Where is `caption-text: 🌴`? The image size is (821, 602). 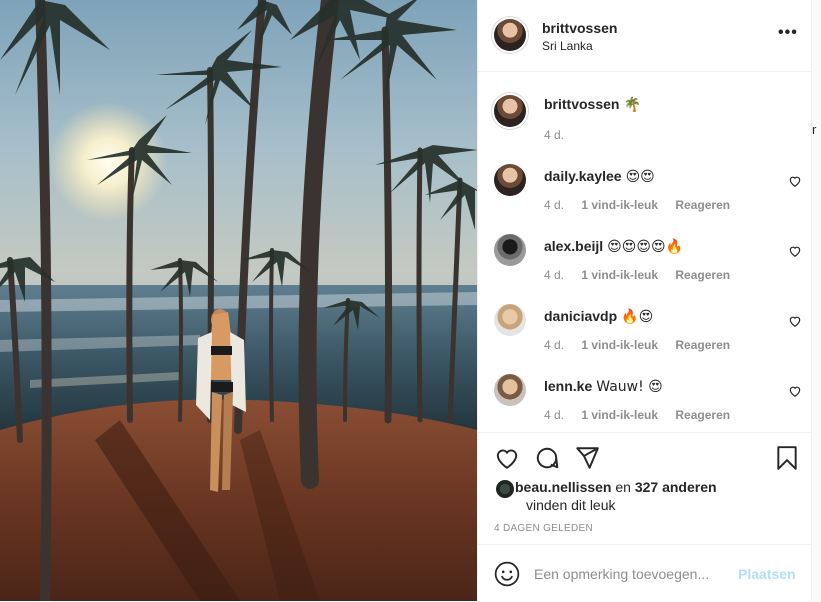
caption-text: 🌴 is located at coordinates (632, 105).